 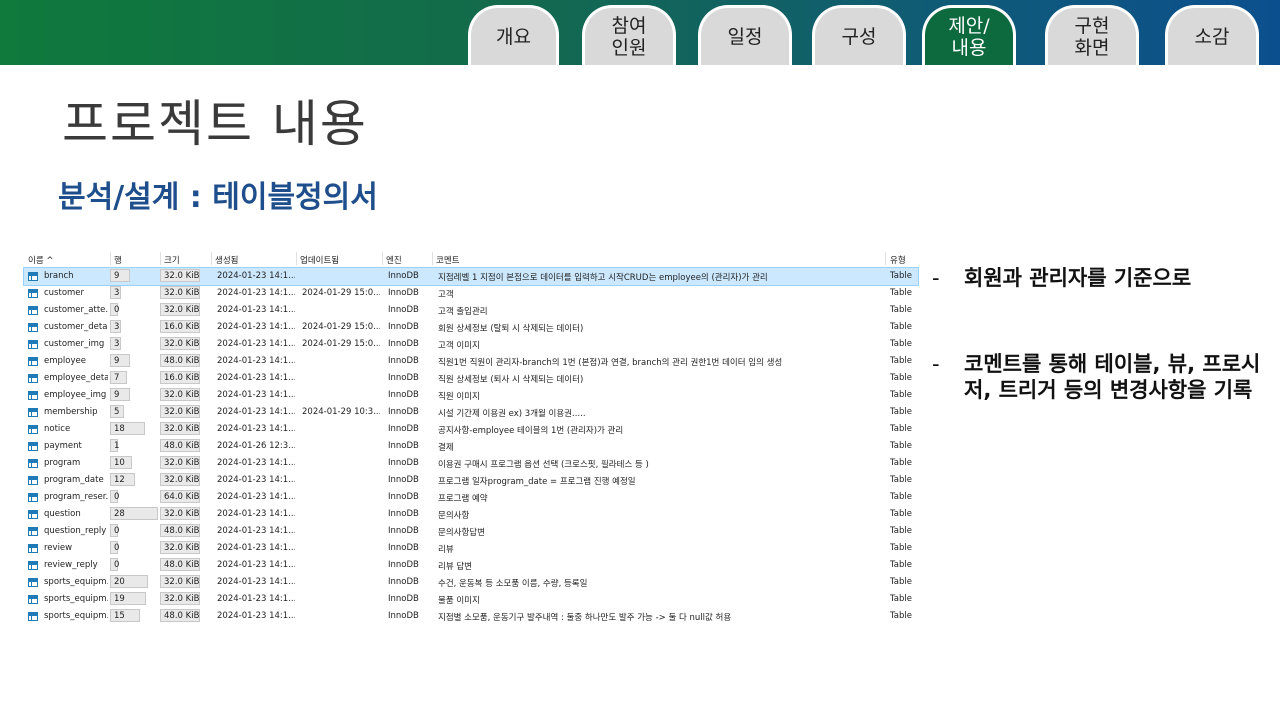 What do you see at coordinates (461, 533) in the screenshot?
I see `table-comment: 문의사항답변` at bounding box center [461, 533].